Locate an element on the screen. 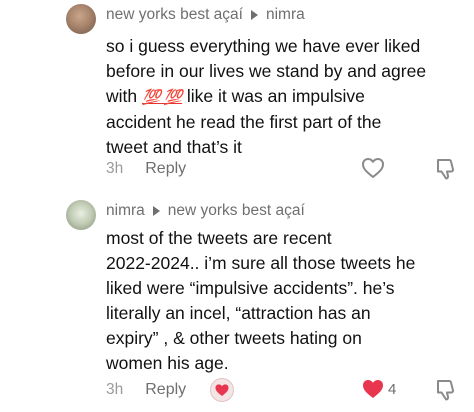 The width and height of the screenshot is (474, 412). comment-line: expiry” , & other tweets hating on is located at coordinates (234, 338).